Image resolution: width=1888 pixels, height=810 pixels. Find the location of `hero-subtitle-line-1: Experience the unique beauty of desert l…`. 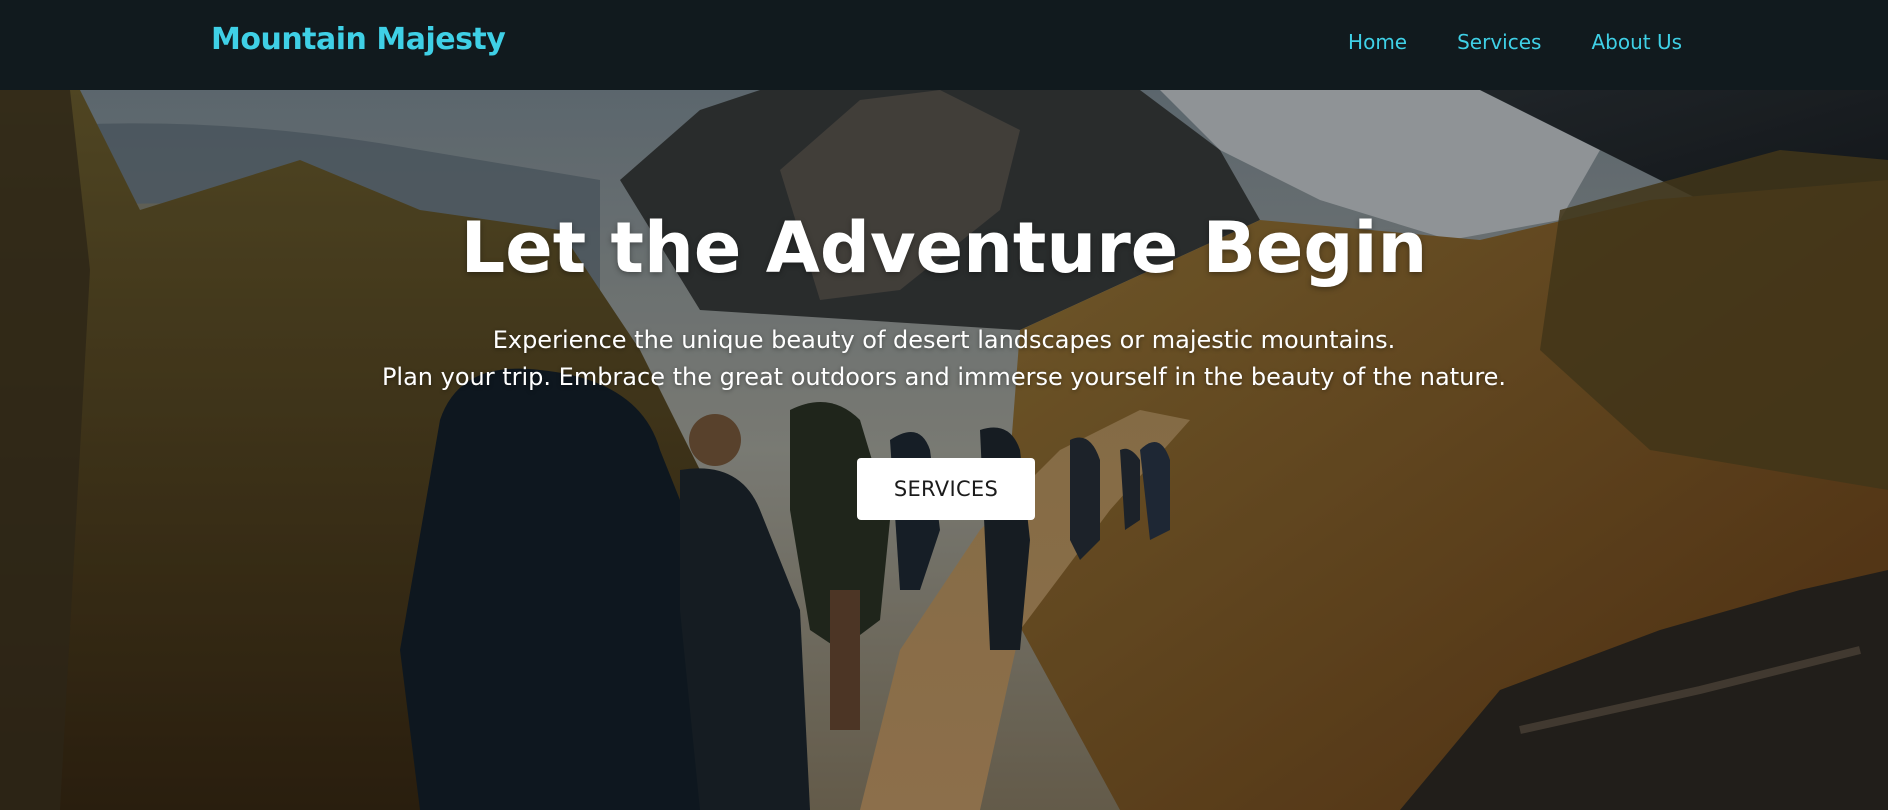

hero-subtitle-line-1: Experience the unique beauty of desert l… is located at coordinates (944, 340).